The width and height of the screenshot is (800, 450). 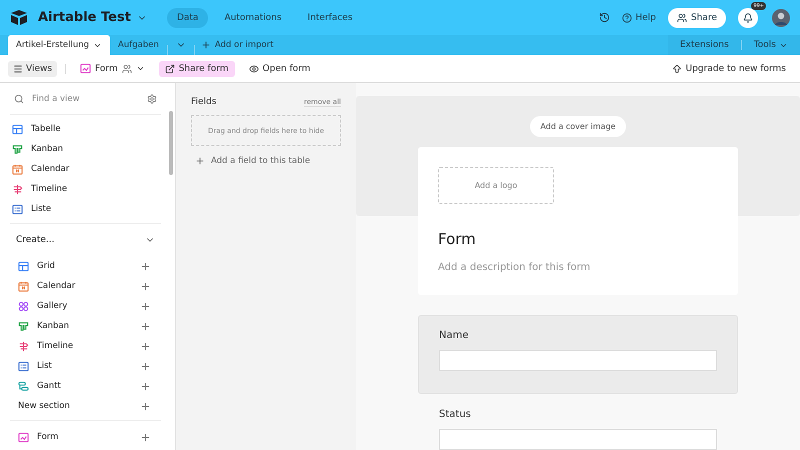 What do you see at coordinates (196, 68) in the screenshot?
I see `share-form-button: Share form` at bounding box center [196, 68].